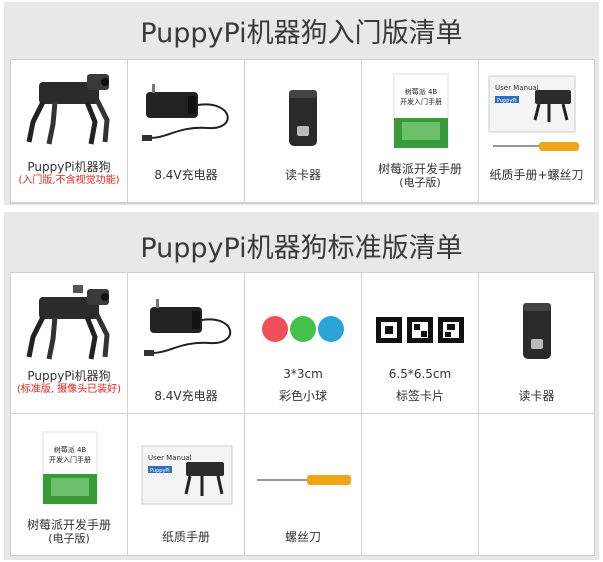  Describe the element at coordinates (187, 475) in the screenshot. I see `paper-manual-image: User Manual PuppyPi` at that location.